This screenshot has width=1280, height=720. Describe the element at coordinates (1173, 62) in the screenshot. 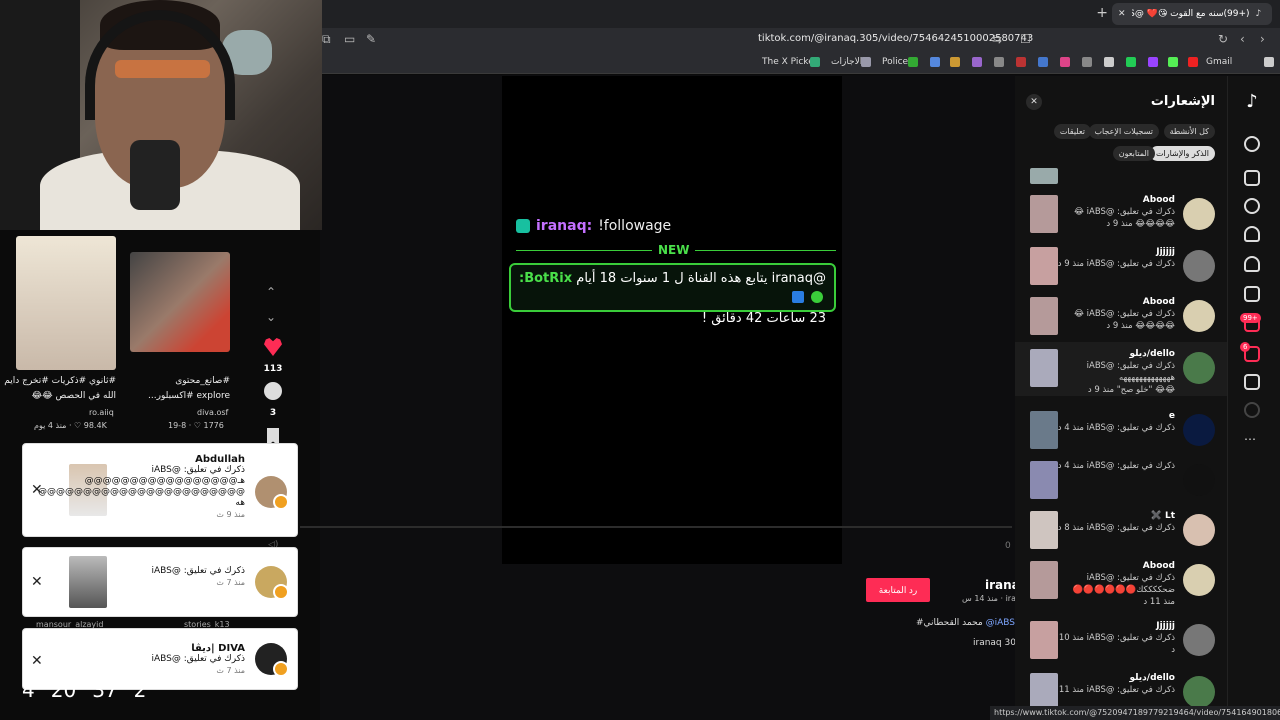

I see `kick-icon` at that location.